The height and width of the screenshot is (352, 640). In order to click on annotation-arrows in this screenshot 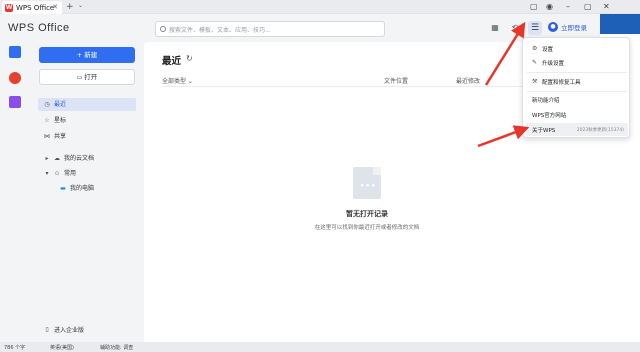, I will do `click(503, 84)`.